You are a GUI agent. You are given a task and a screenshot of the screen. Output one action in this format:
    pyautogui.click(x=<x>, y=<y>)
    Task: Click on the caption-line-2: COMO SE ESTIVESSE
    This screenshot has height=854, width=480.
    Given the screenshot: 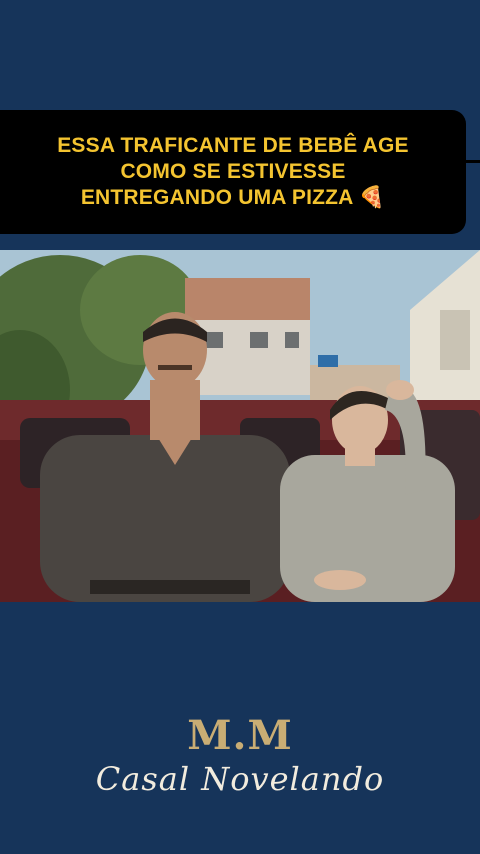 What is the action you would take?
    pyautogui.click(x=233, y=171)
    